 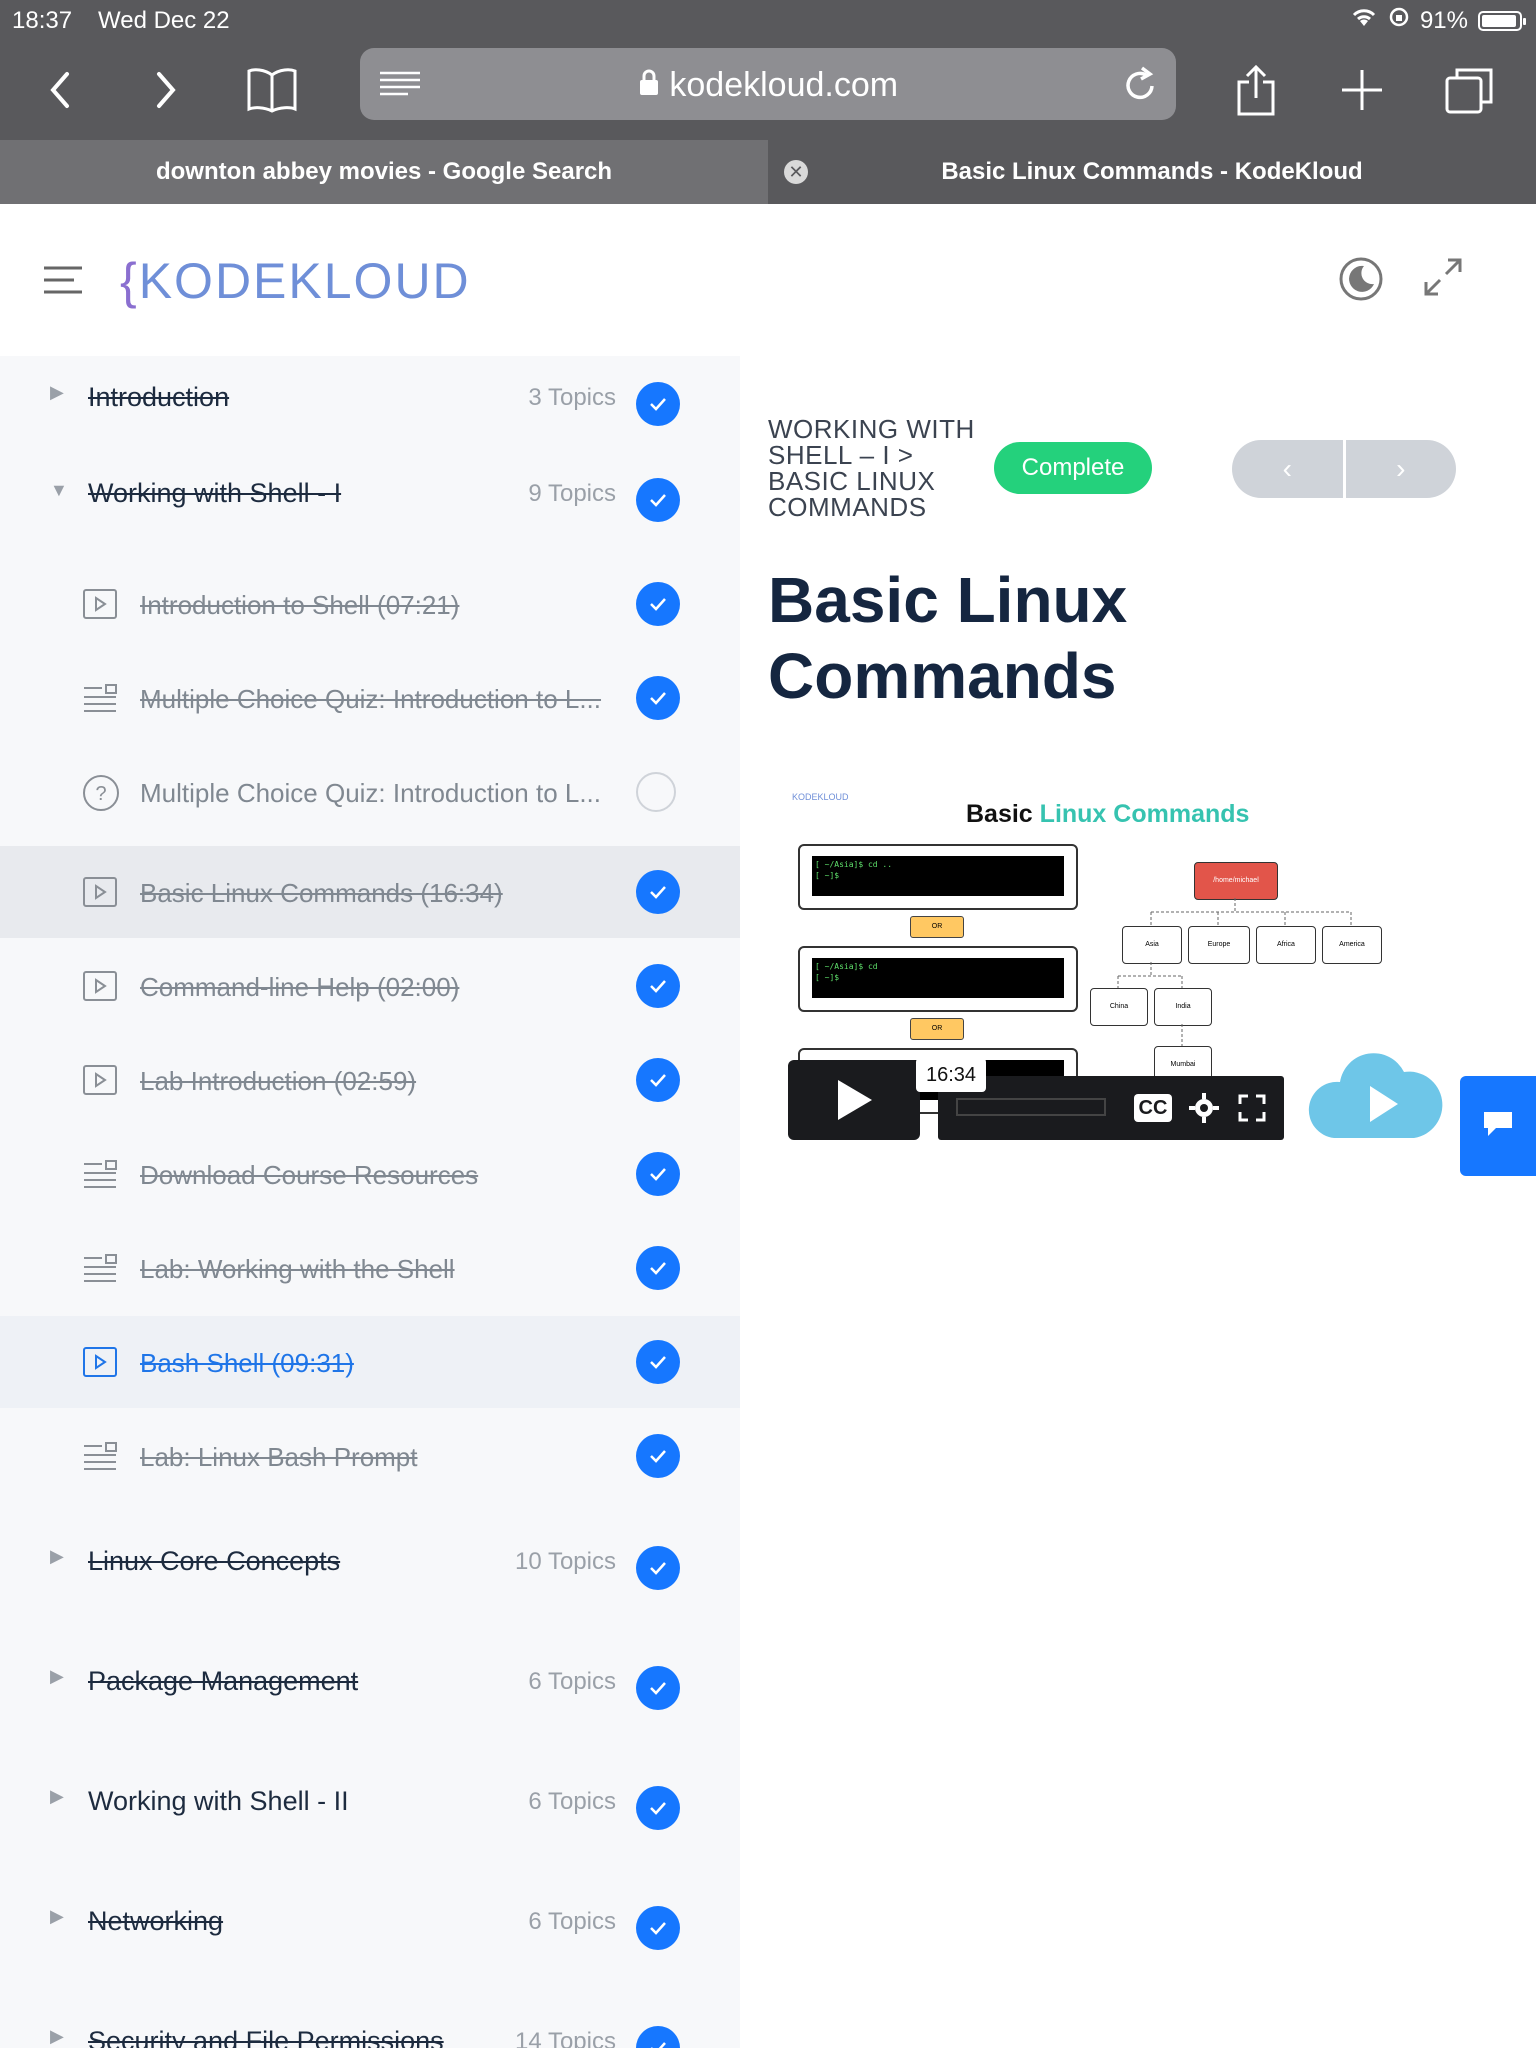 I want to click on kodekloud-logo: {KODEKLOUD, so click(x=295, y=281).